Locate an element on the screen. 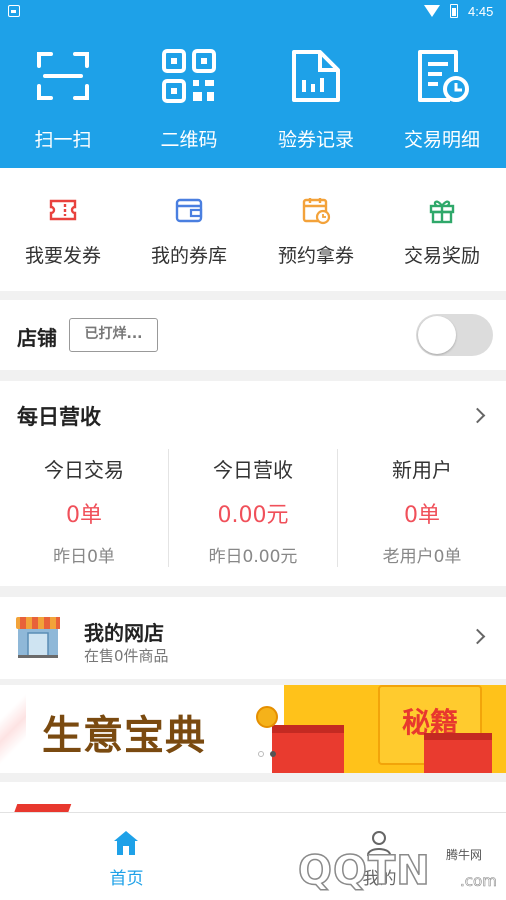  status-time: 4:45 is located at coordinates (481, 11).